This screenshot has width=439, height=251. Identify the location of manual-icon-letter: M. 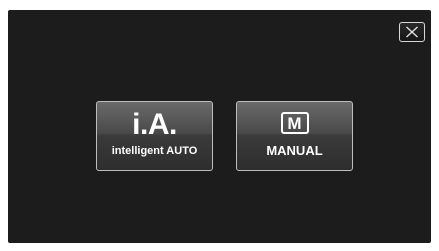
(294, 123).